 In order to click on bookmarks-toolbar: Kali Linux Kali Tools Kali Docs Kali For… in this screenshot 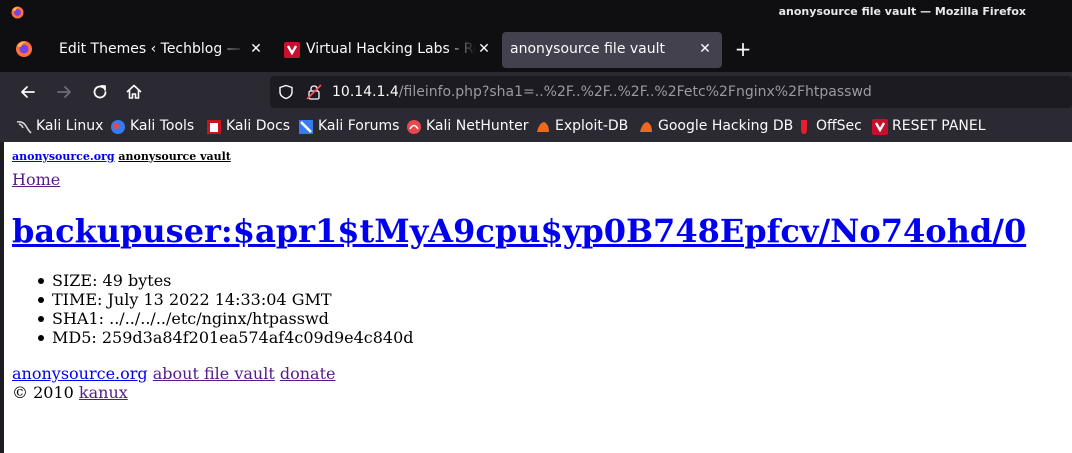, I will do `click(536, 127)`.